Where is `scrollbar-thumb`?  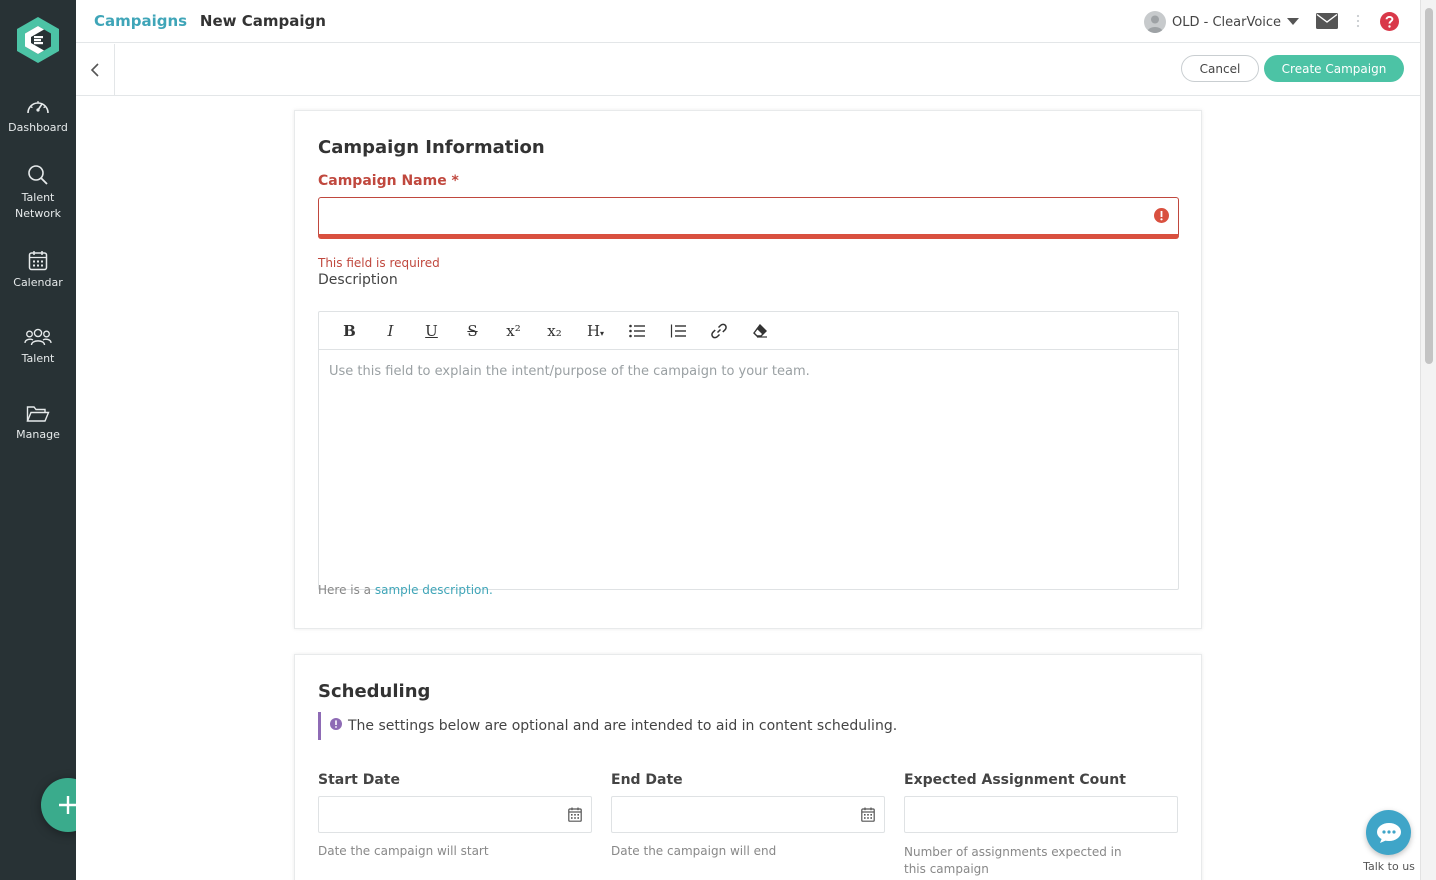
scrollbar-thumb is located at coordinates (1429, 186).